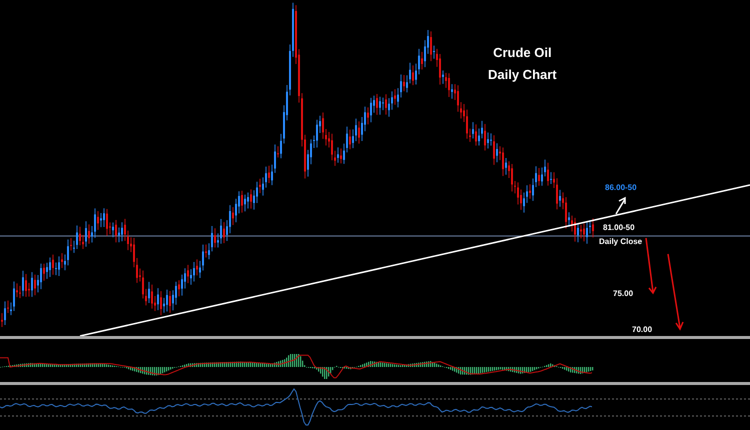  I want to click on up-arrow-icon, so click(620, 205).